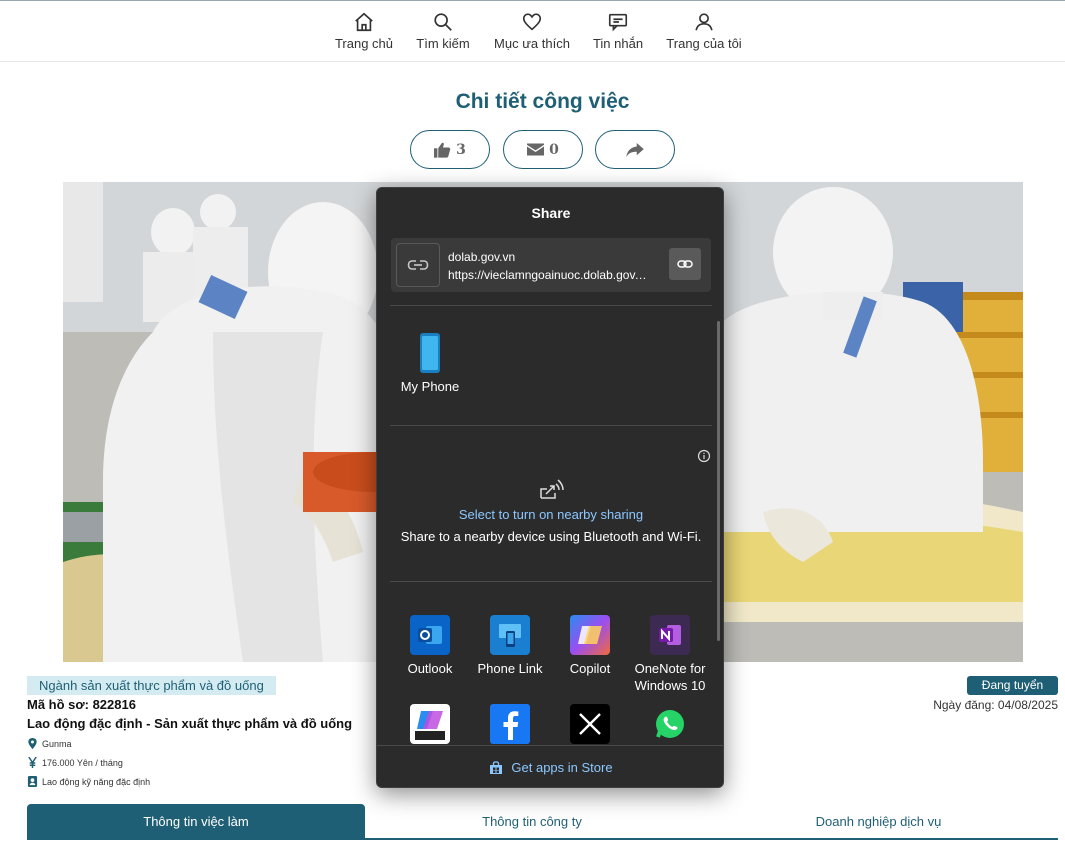 This screenshot has height=848, width=1065. Describe the element at coordinates (443, 22) in the screenshot. I see `search-icon` at that location.